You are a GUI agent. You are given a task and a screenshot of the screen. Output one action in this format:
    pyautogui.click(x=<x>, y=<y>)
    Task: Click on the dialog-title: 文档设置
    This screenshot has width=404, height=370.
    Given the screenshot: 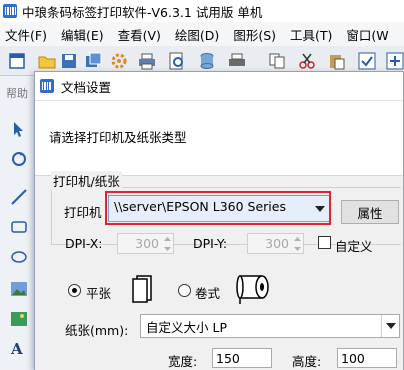 What is the action you would take?
    pyautogui.click(x=86, y=87)
    